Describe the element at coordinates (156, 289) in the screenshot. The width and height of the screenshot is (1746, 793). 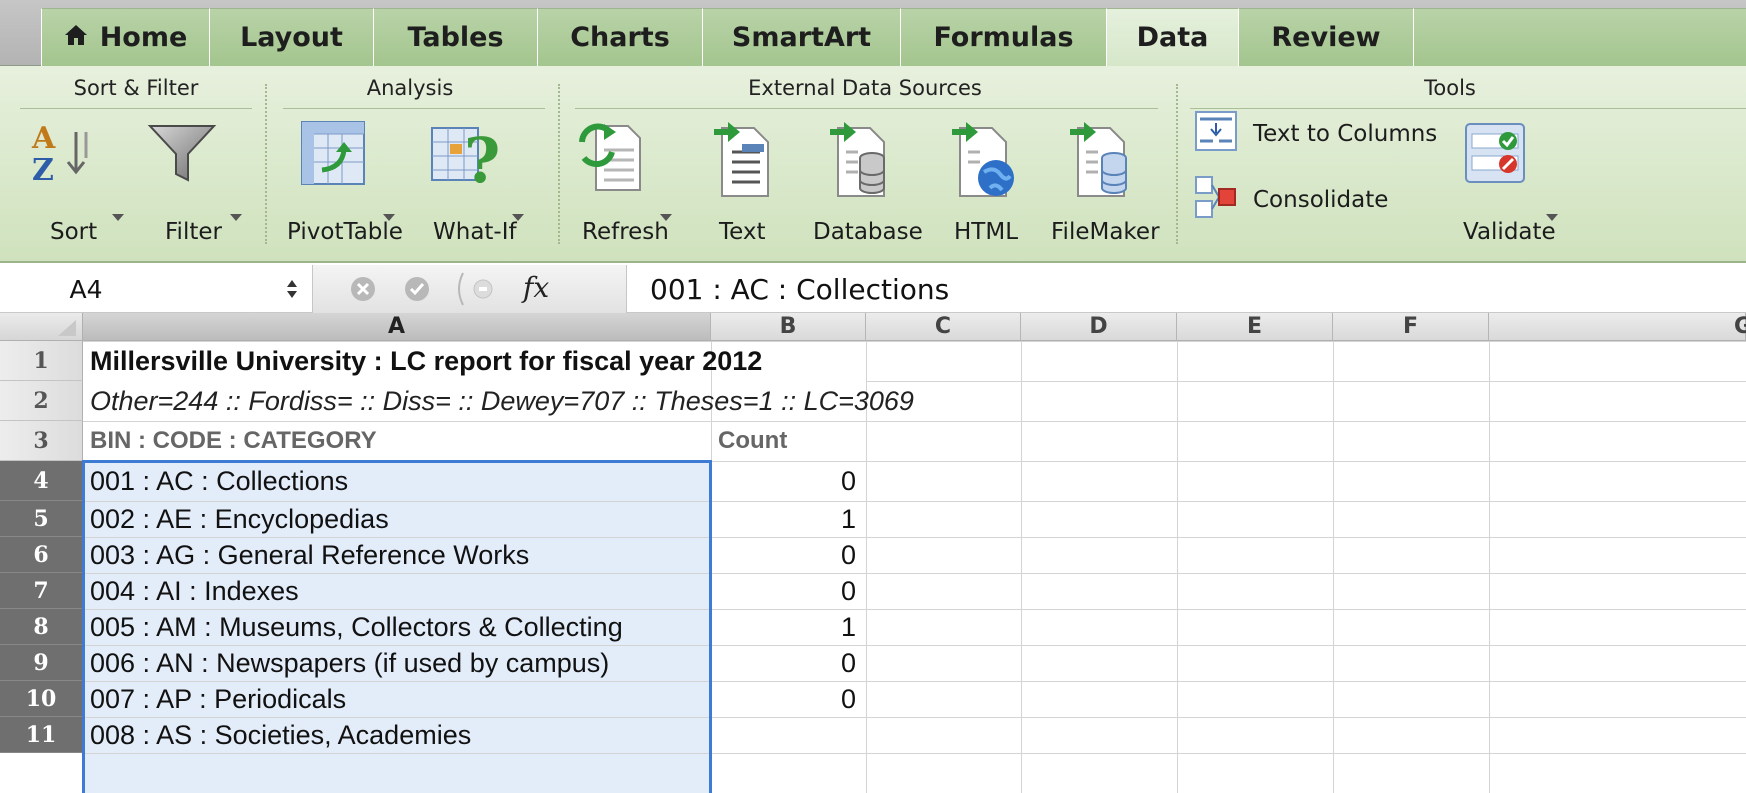
I see `name-box: A4` at that location.